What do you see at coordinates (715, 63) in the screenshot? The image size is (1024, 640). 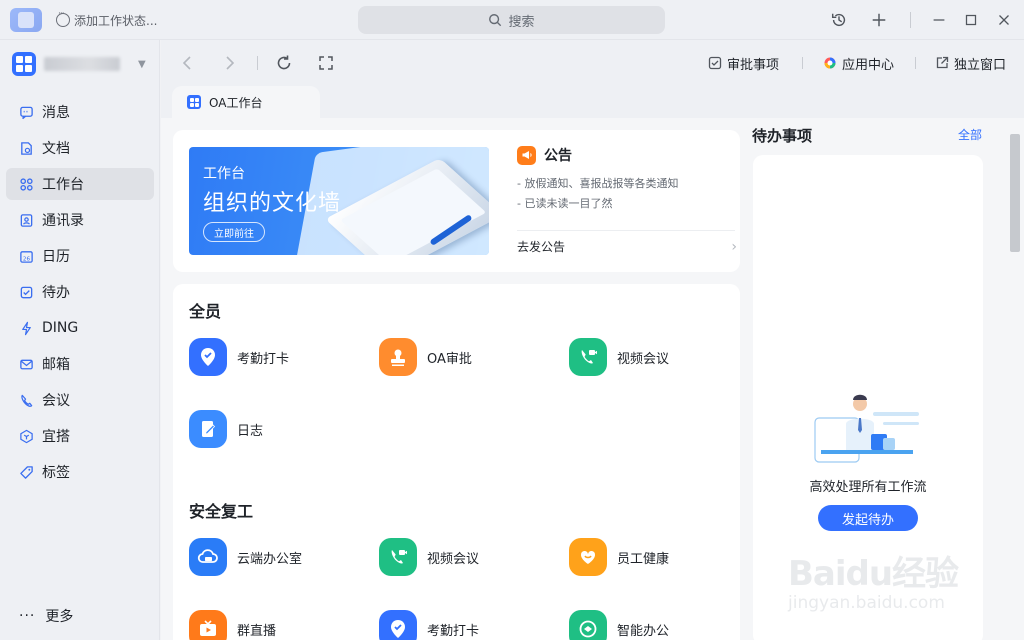 I see `approval-check-icon` at bounding box center [715, 63].